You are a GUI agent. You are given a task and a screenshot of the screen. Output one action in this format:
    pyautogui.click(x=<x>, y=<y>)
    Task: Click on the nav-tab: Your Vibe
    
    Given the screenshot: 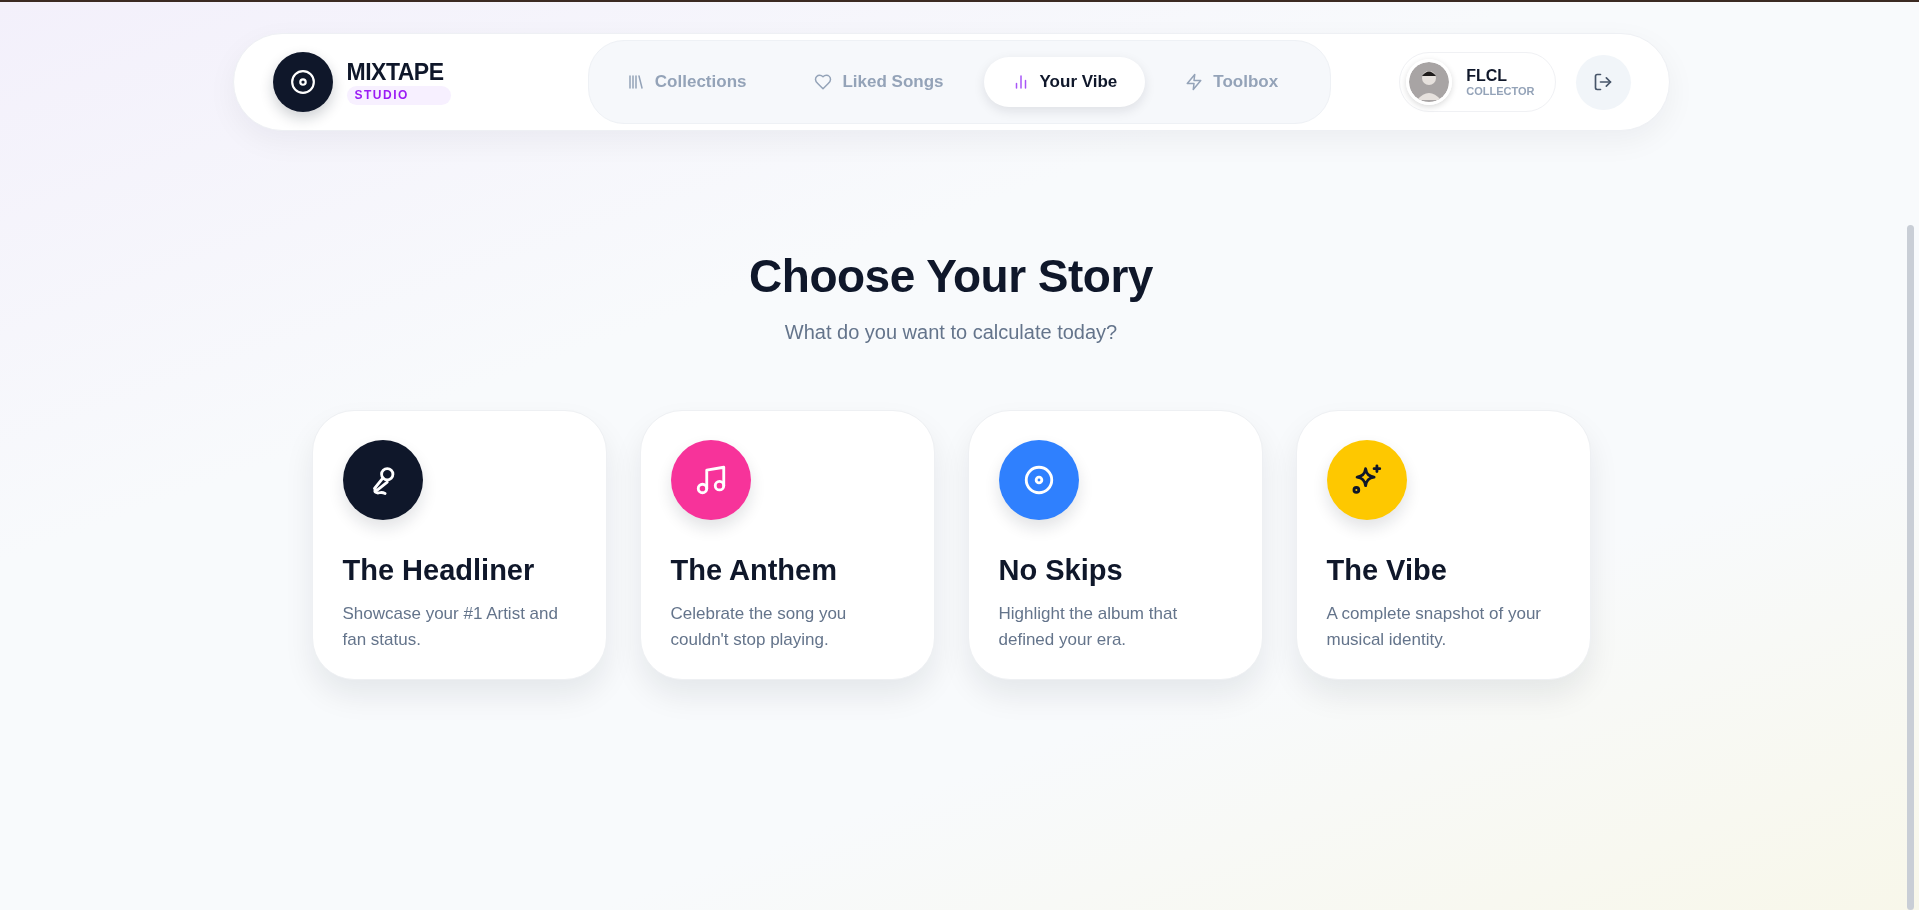 What is the action you would take?
    pyautogui.click(x=1064, y=82)
    